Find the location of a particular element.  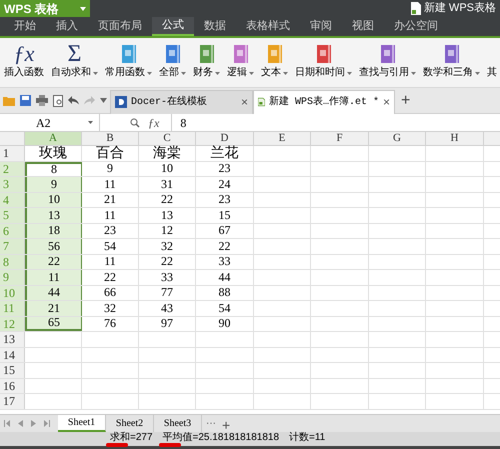

formula-field: 8 is located at coordinates (335, 122).